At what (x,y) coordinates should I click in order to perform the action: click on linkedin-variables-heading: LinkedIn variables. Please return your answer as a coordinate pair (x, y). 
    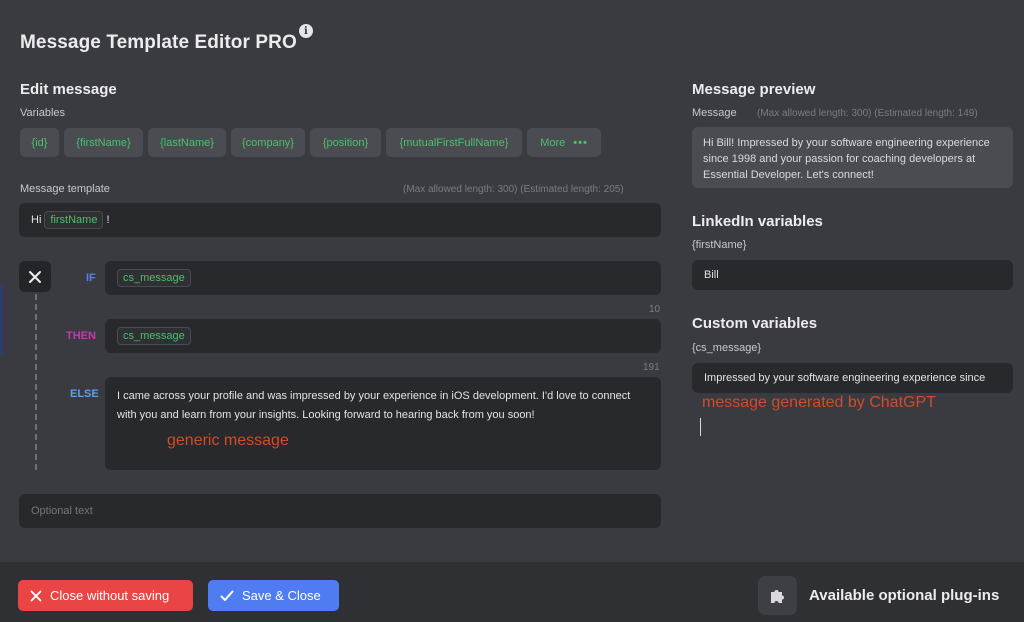
    Looking at the image, I should click on (757, 221).